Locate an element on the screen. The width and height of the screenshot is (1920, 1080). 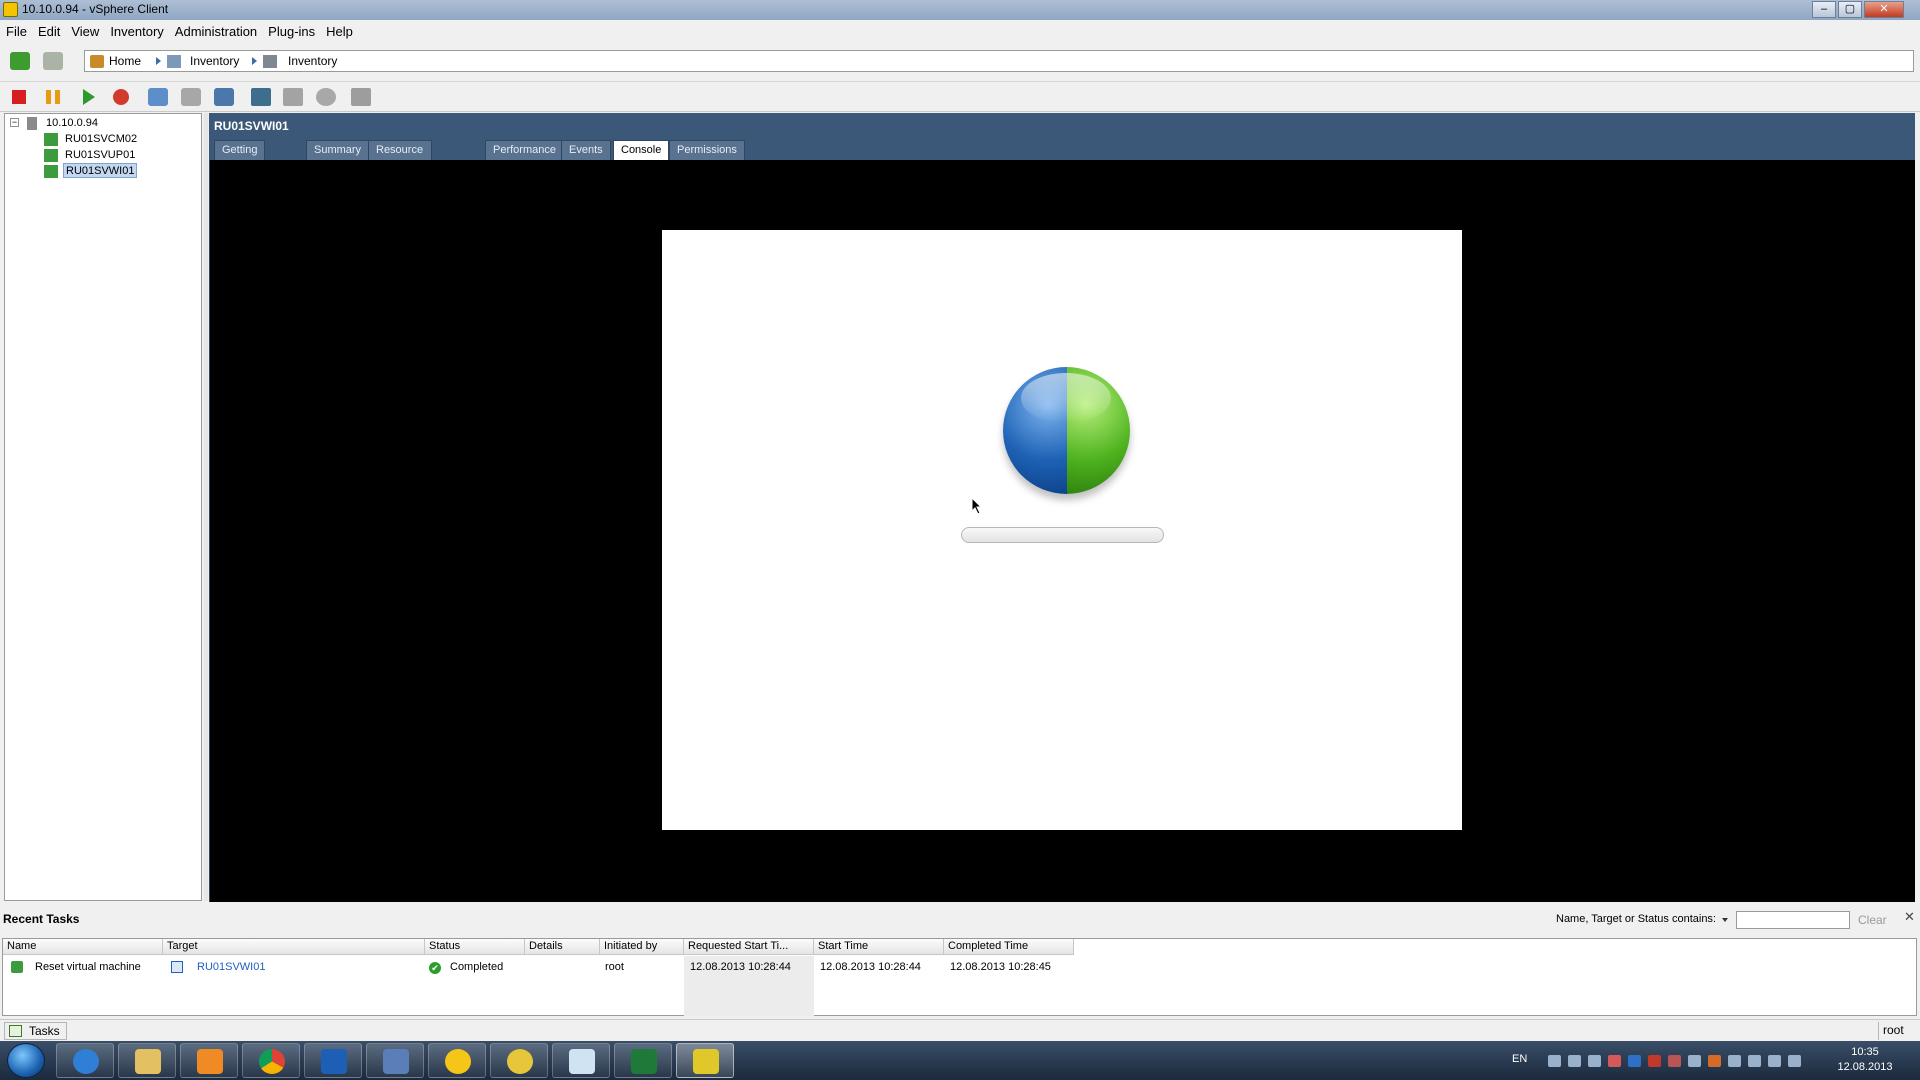
breadcrumb: Home Inventory Inventory is located at coordinates (999, 61).